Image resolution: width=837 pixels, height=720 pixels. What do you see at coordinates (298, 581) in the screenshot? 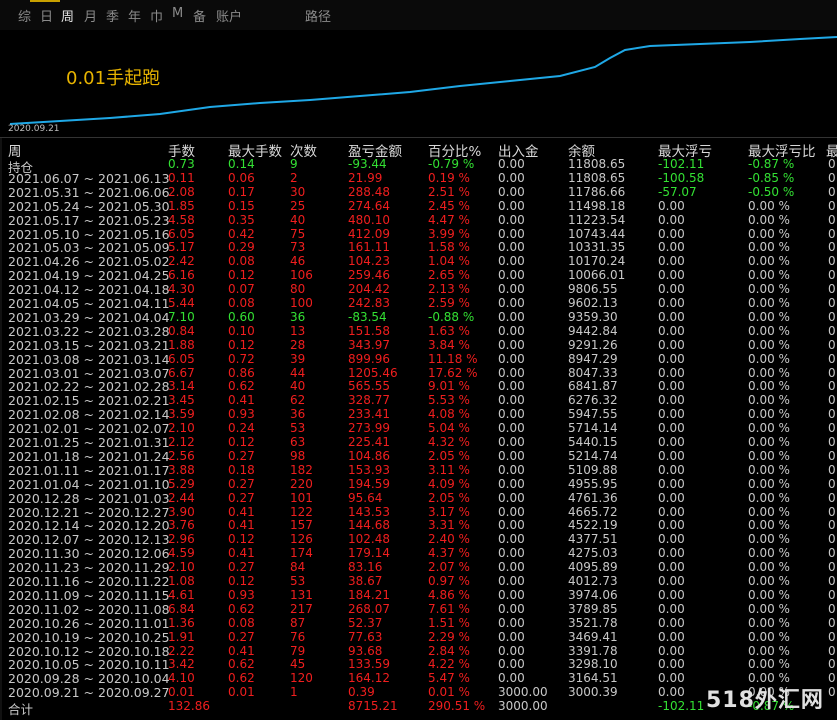
I see `cell-trades: 53` at bounding box center [298, 581].